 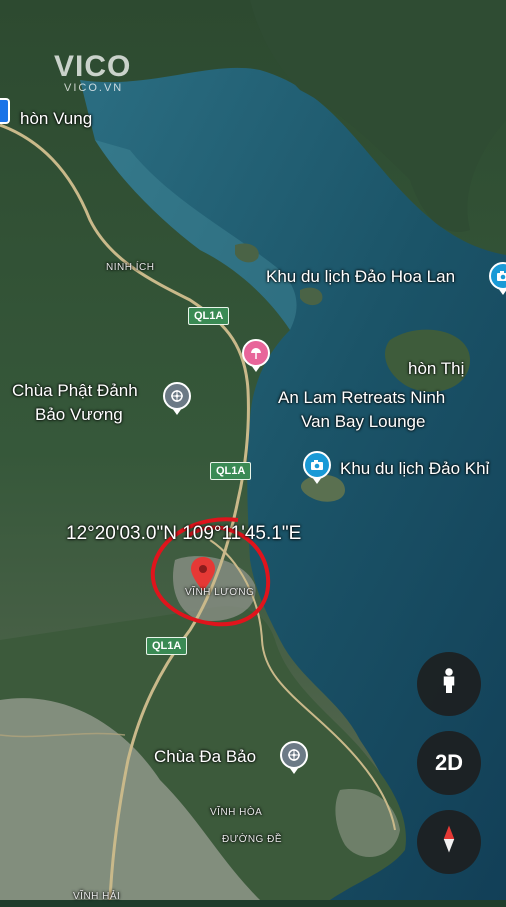 I want to click on place-label-chua-da-bao: Chùa Đa Bảo, so click(x=205, y=756).